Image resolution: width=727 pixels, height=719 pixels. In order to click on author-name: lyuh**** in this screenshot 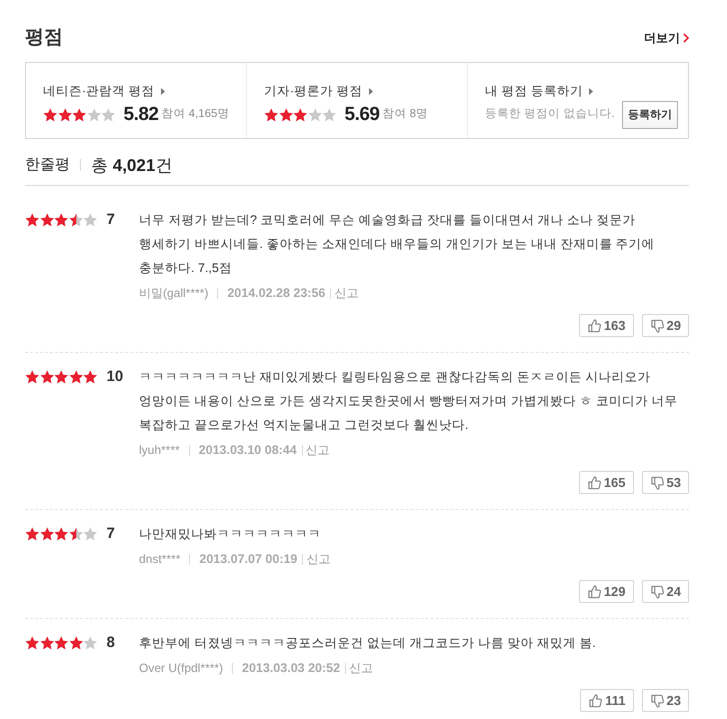, I will do `click(159, 450)`.